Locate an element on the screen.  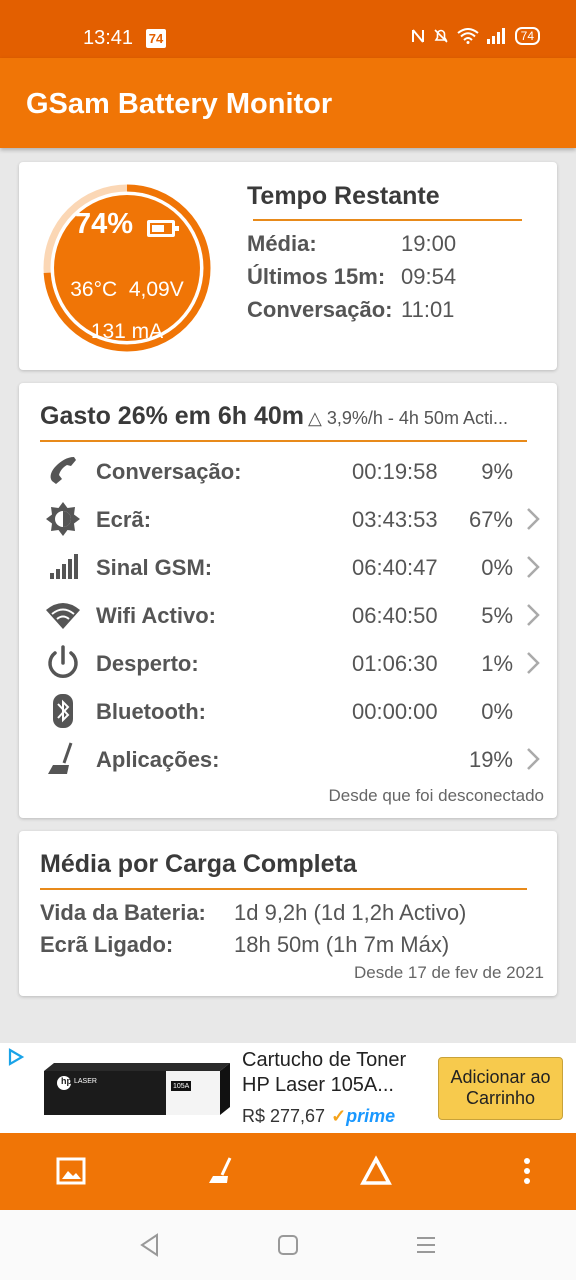
wifi-status-icon is located at coordinates (468, 36).